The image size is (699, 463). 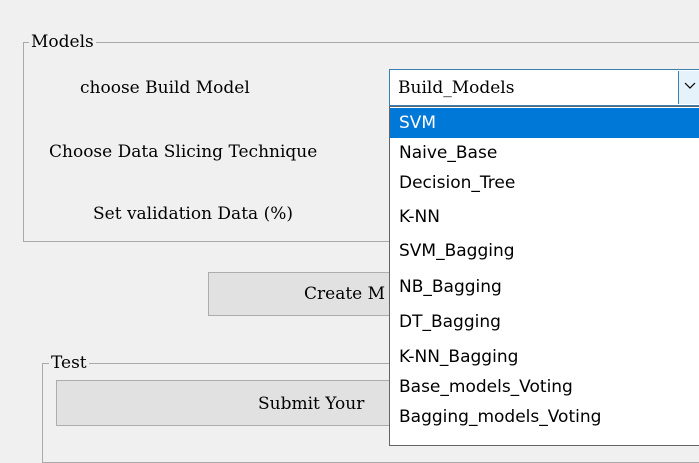 What do you see at coordinates (62, 42) in the screenshot?
I see `models-group-title: Models` at bounding box center [62, 42].